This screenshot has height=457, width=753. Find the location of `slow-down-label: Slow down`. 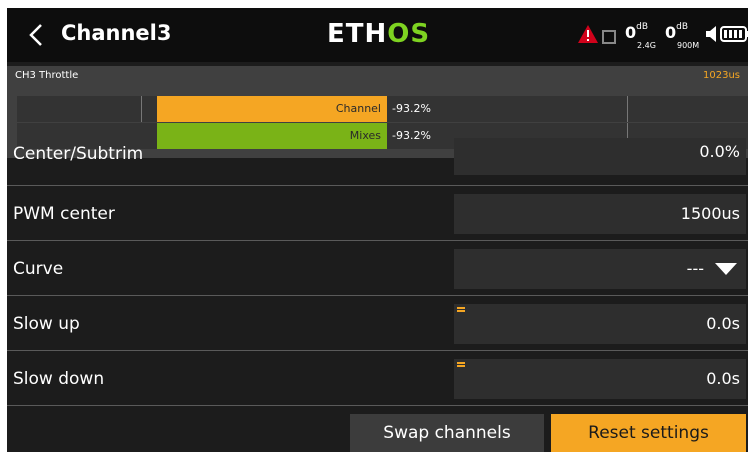

slow-down-label: Slow down is located at coordinates (59, 379).